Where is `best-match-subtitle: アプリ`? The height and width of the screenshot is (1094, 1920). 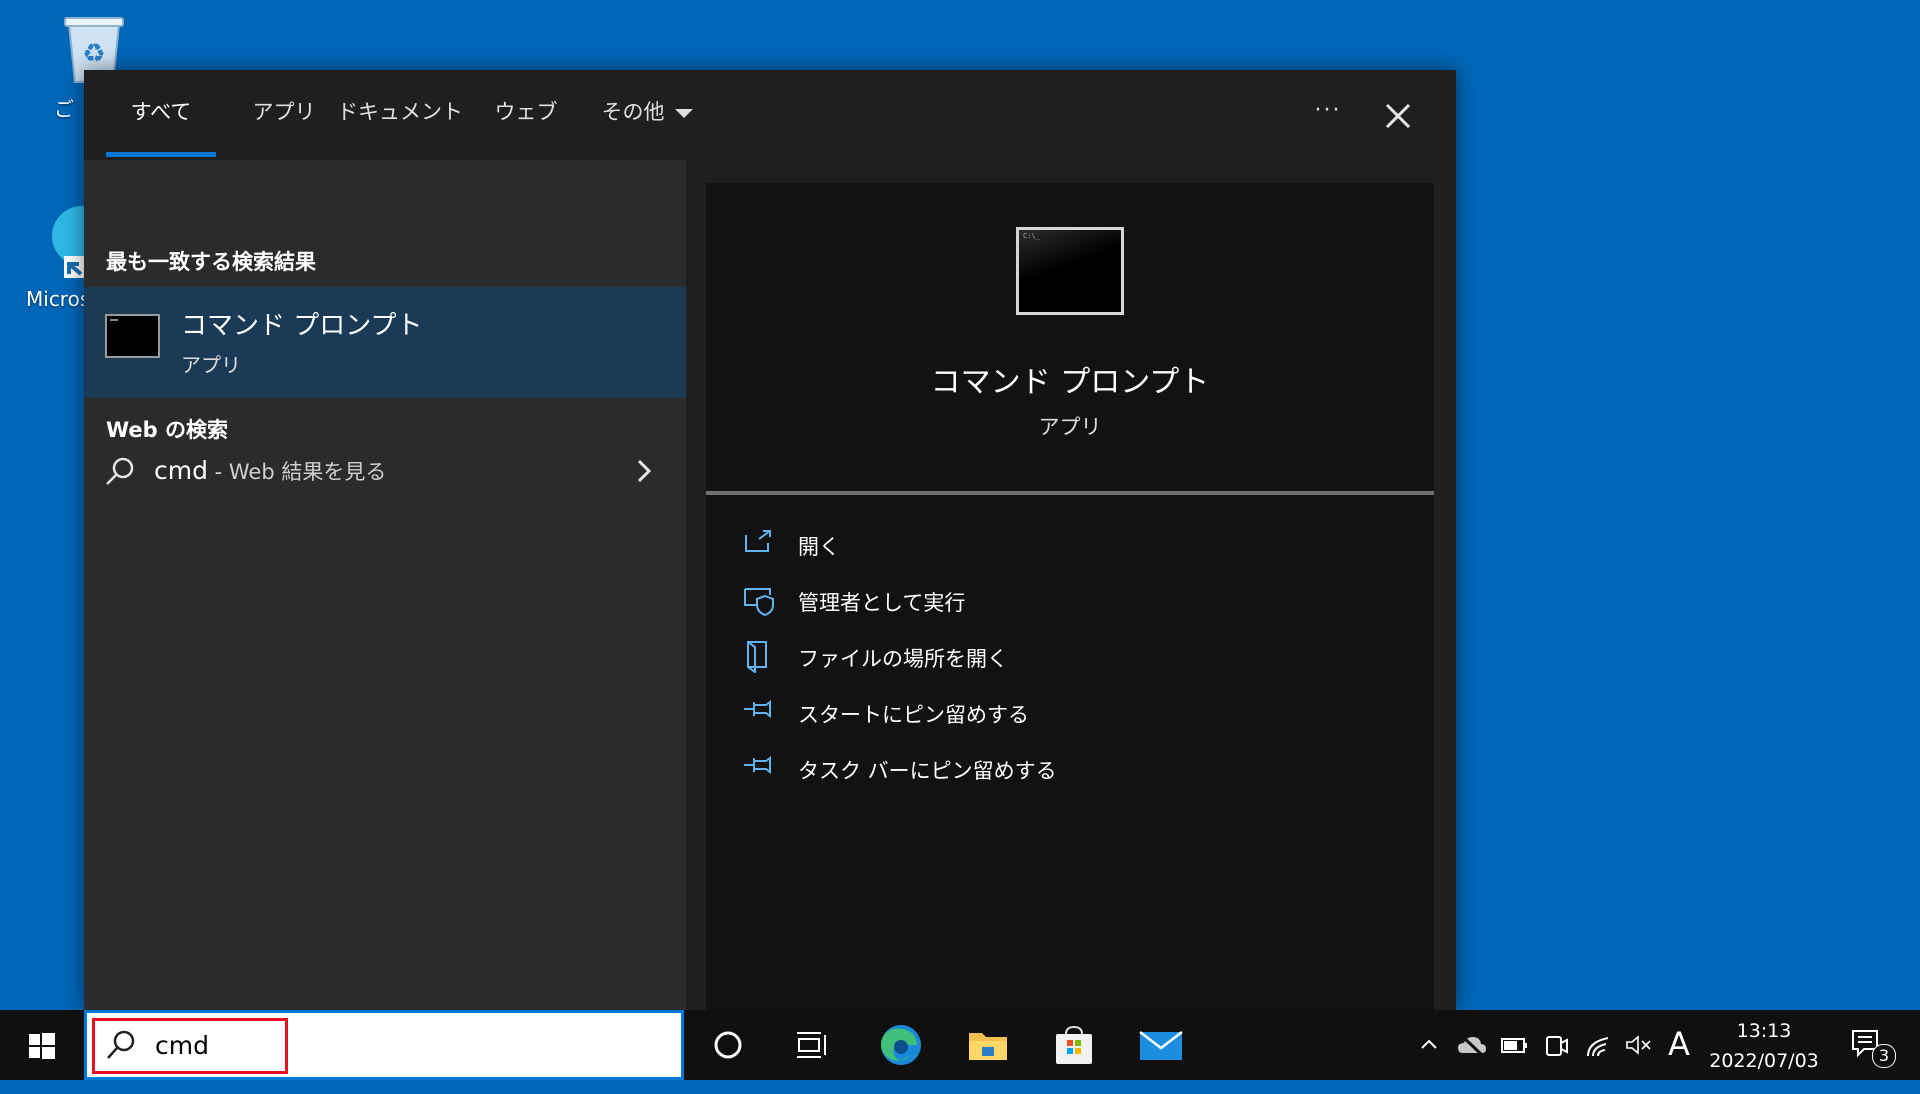
best-match-subtitle: アプリ is located at coordinates (211, 365).